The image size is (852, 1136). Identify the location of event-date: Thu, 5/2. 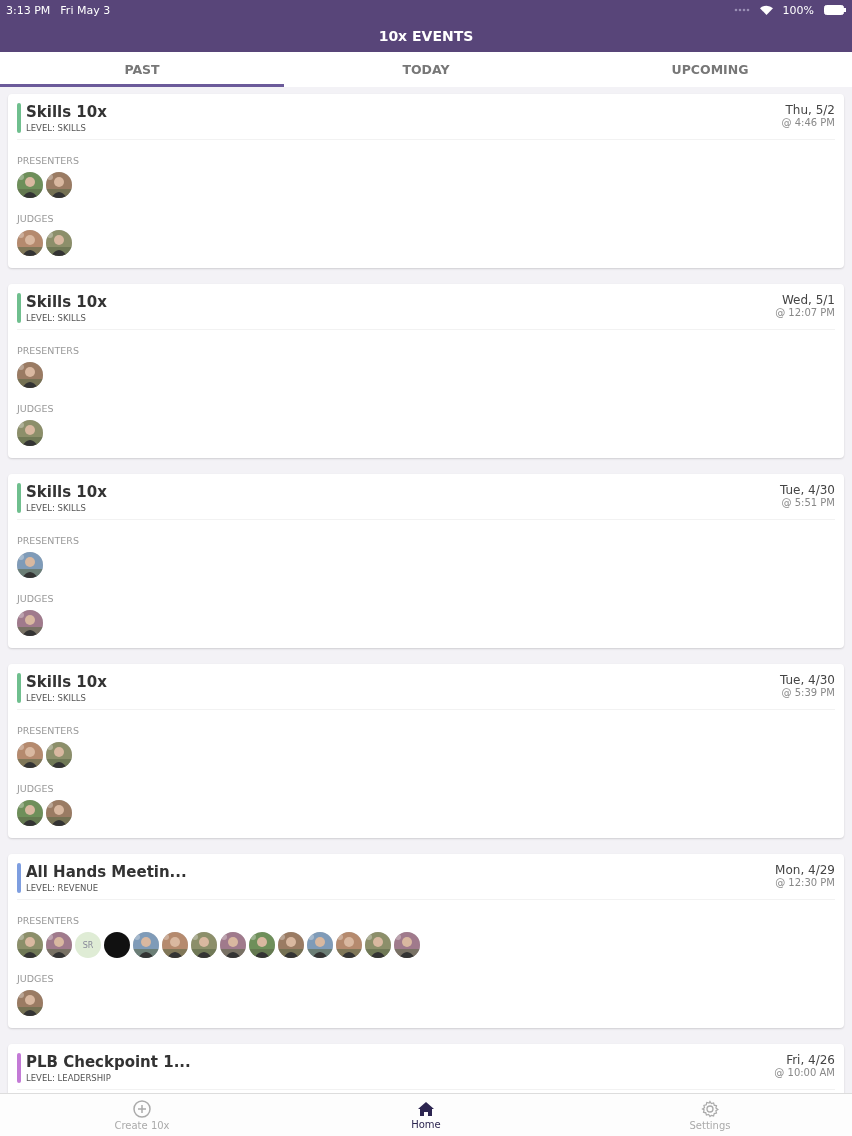
(810, 110).